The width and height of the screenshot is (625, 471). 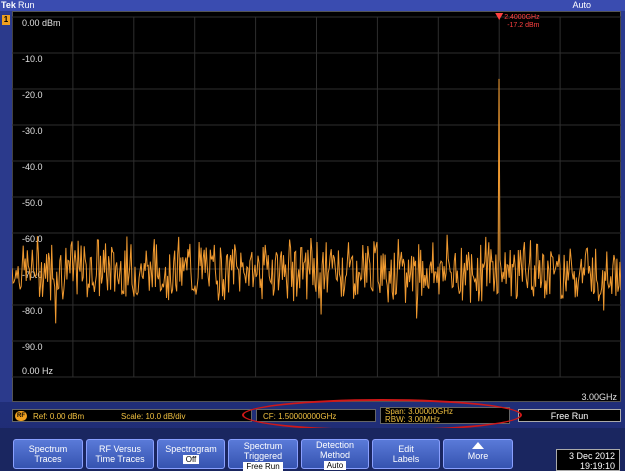 What do you see at coordinates (263, 466) in the screenshot?
I see `button-value: Free Run` at bounding box center [263, 466].